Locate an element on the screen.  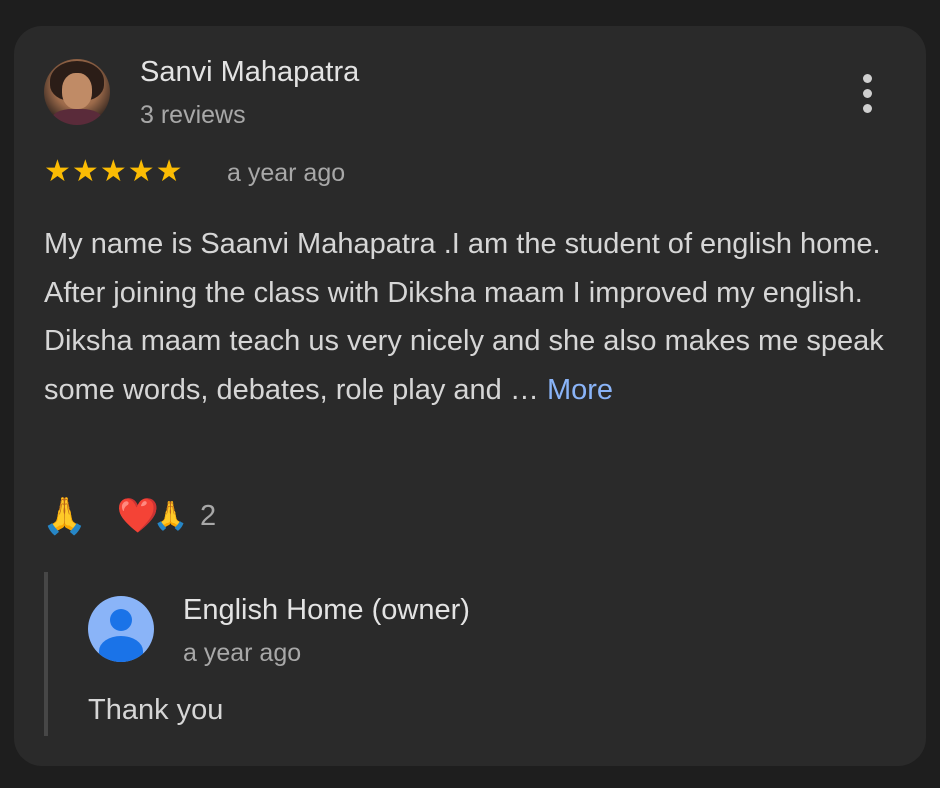
more-link: More is located at coordinates (580, 390).